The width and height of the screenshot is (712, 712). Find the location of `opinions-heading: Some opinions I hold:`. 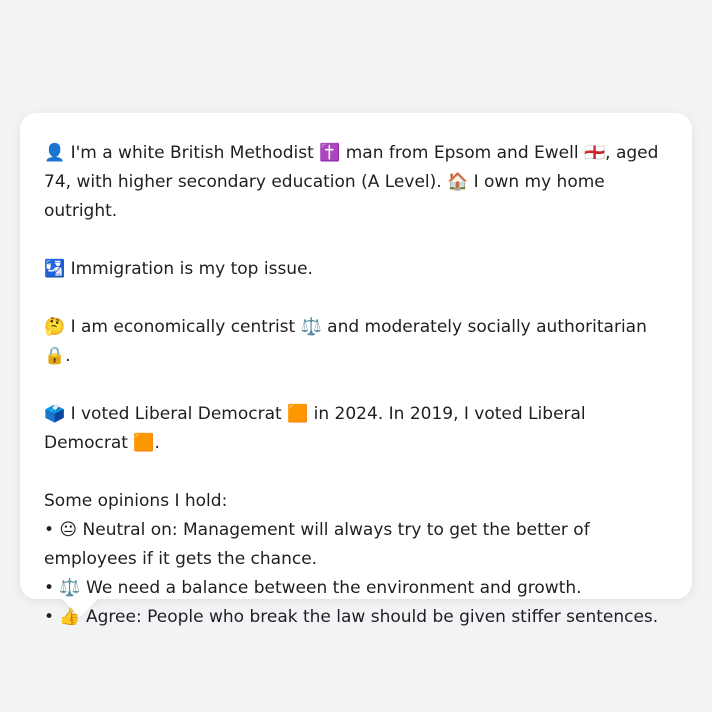

opinions-heading: Some opinions I hold: is located at coordinates (136, 501).